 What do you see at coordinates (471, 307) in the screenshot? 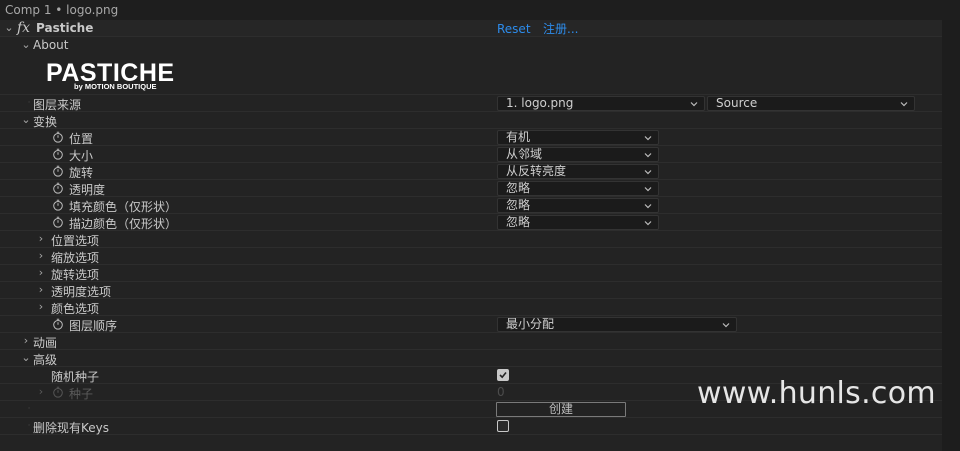
I see `color-options-row: › 颜色选项` at bounding box center [471, 307].